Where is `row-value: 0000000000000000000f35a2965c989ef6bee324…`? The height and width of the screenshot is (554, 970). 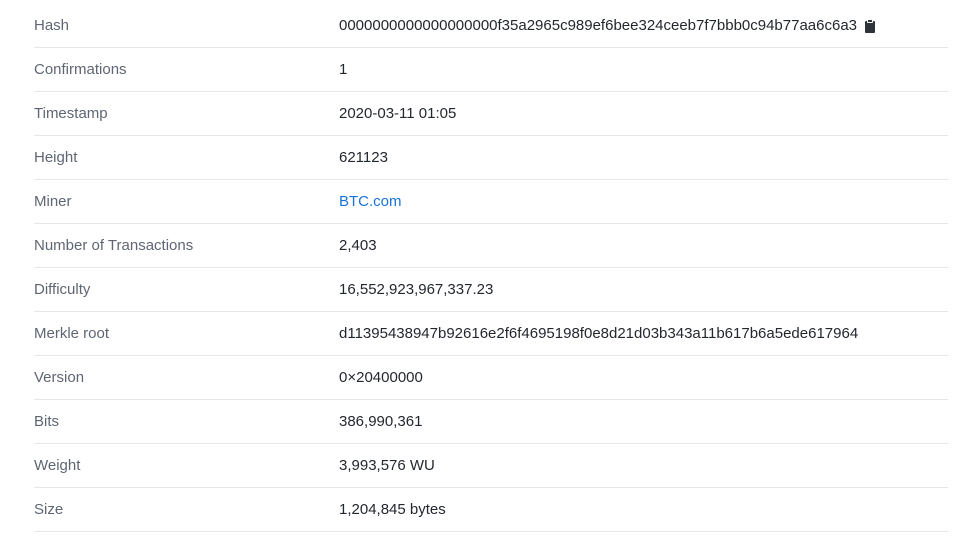 row-value: 0000000000000000000f35a2965c989ef6bee324… is located at coordinates (608, 25).